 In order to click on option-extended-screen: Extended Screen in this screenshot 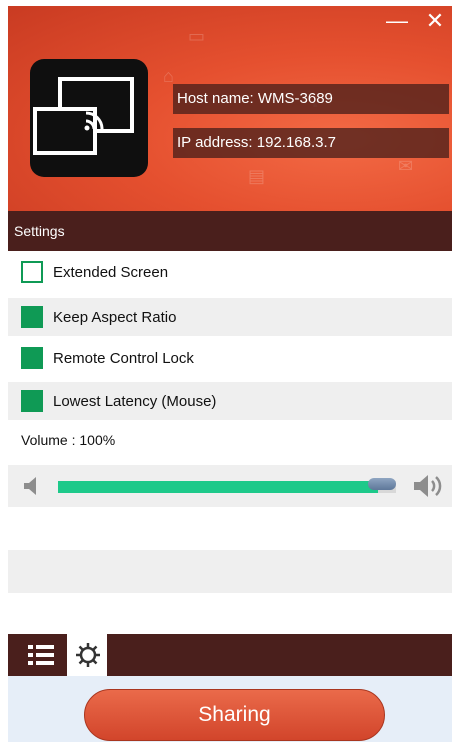, I will do `click(230, 272)`.